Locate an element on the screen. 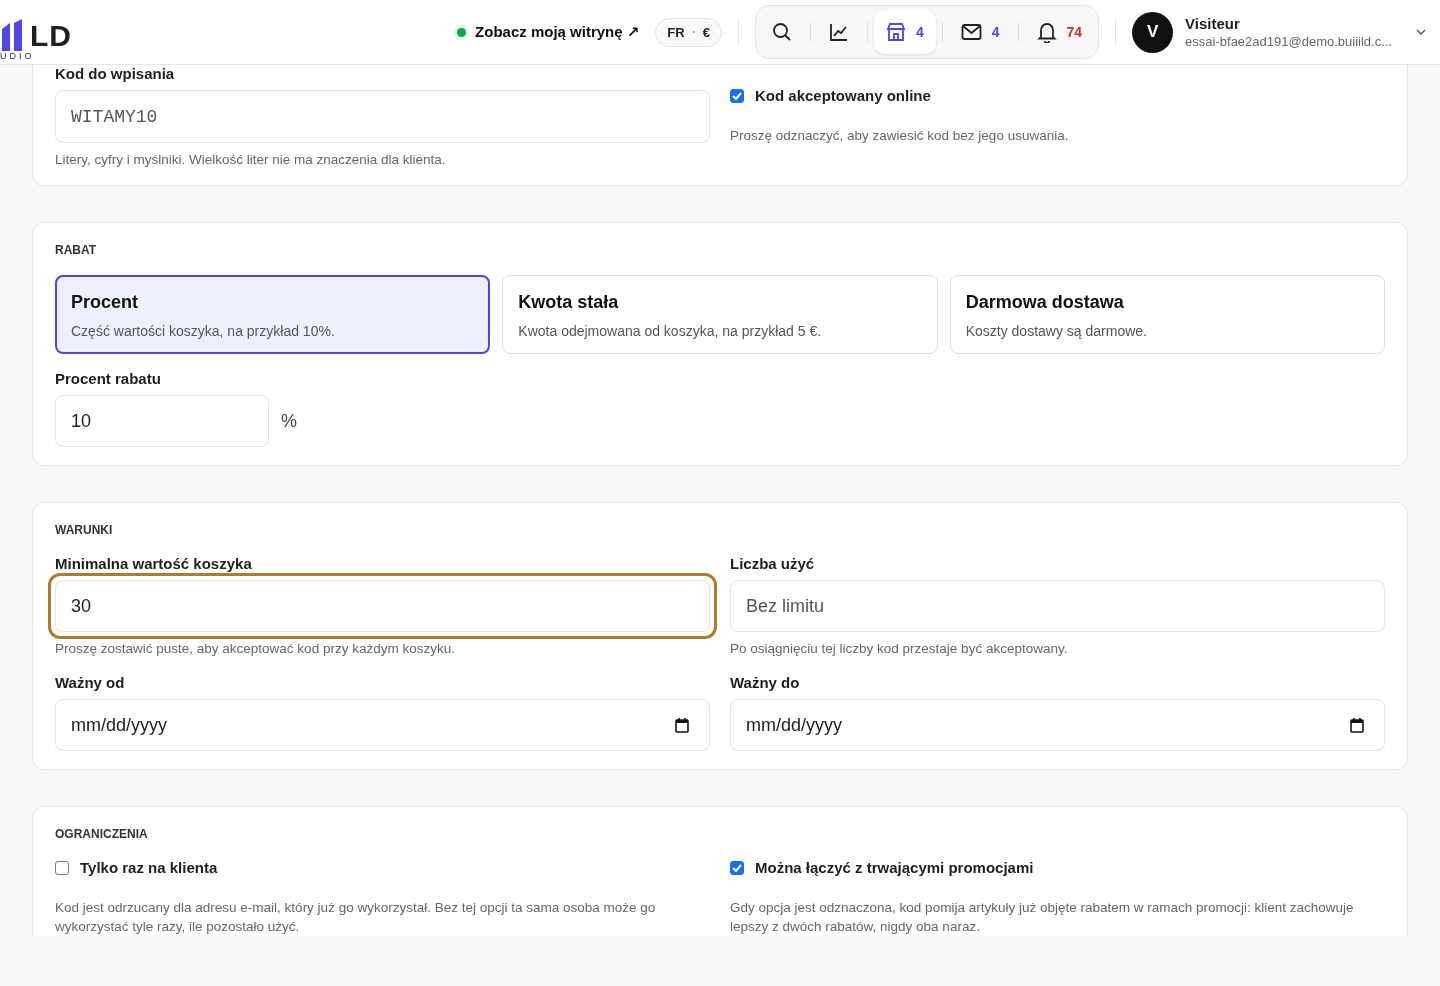 Image resolution: width=1440 pixels, height=986 pixels. chart-icon is located at coordinates (838, 32).